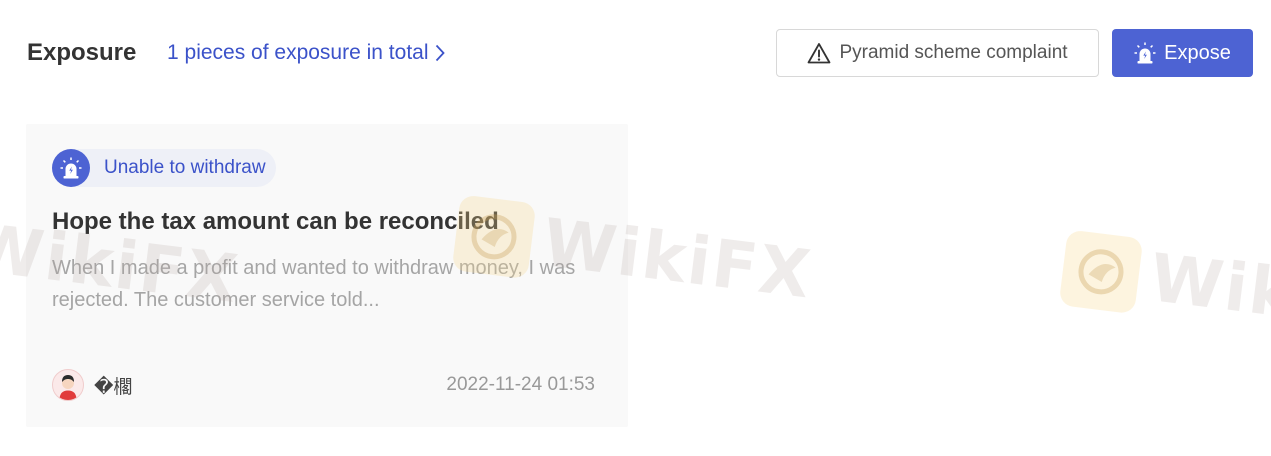 The height and width of the screenshot is (456, 1271). I want to click on page-title: Exposure, so click(82, 52).